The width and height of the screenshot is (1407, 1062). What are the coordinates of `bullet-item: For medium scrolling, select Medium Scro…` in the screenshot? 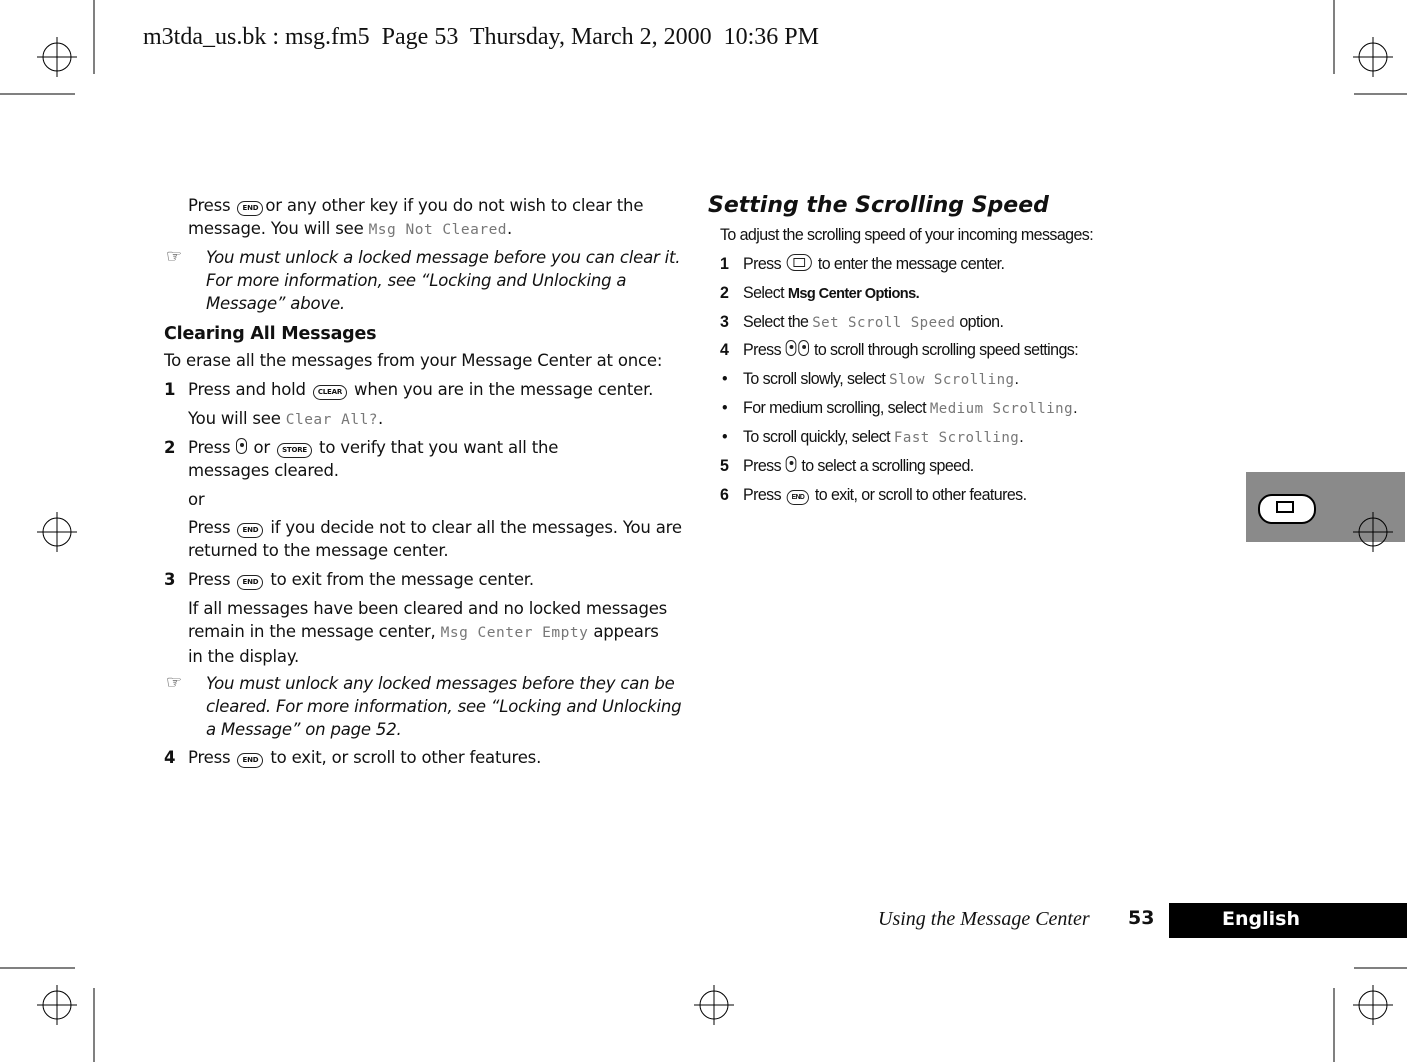 It's located at (910, 408).